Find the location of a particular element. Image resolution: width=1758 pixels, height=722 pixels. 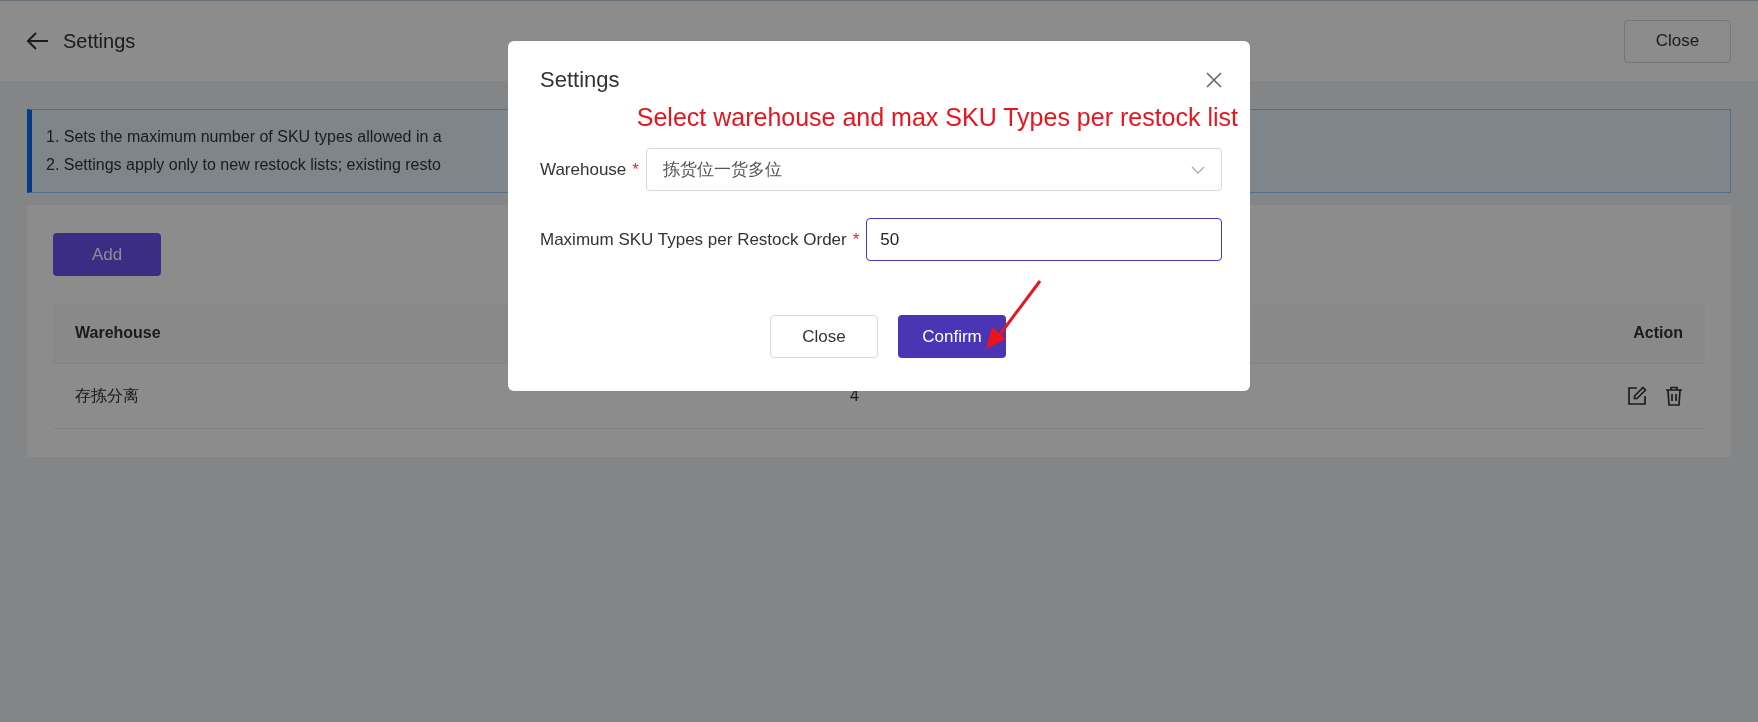

annotation-arrow is located at coordinates (1014, 315).